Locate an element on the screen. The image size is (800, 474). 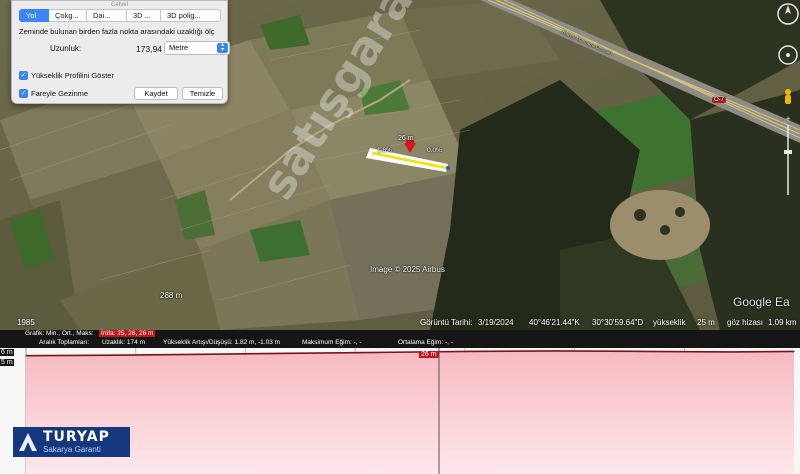
mouse-navigation-option: ✓ Fareyle Gezinme is located at coordinates (53, 93).